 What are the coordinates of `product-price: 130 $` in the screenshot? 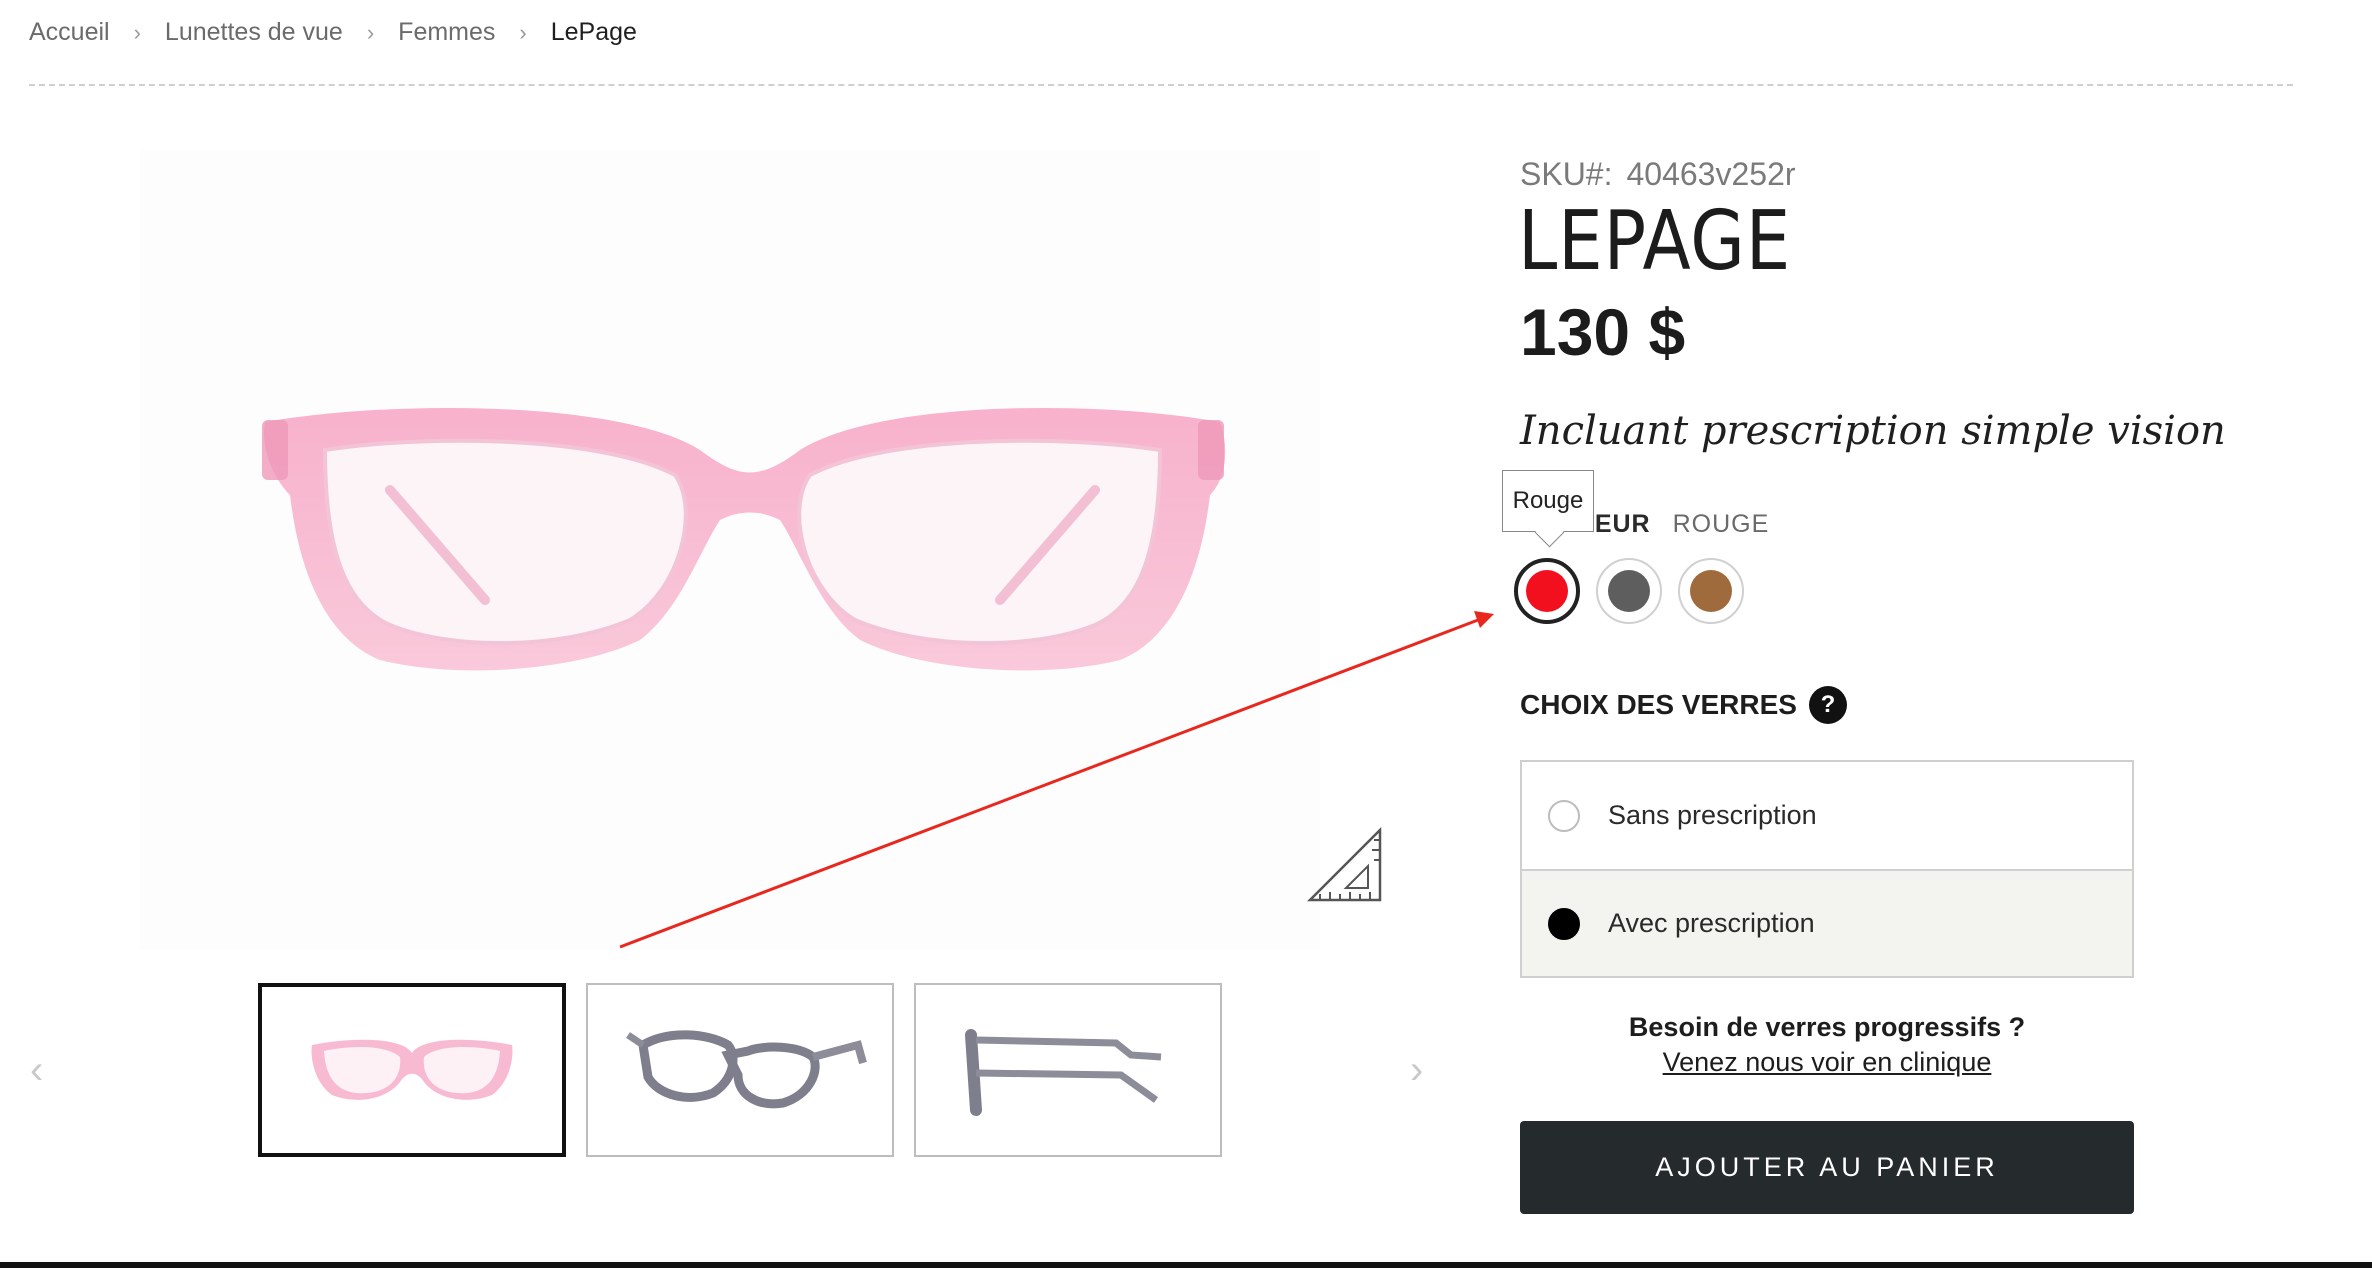 It's located at (1603, 332).